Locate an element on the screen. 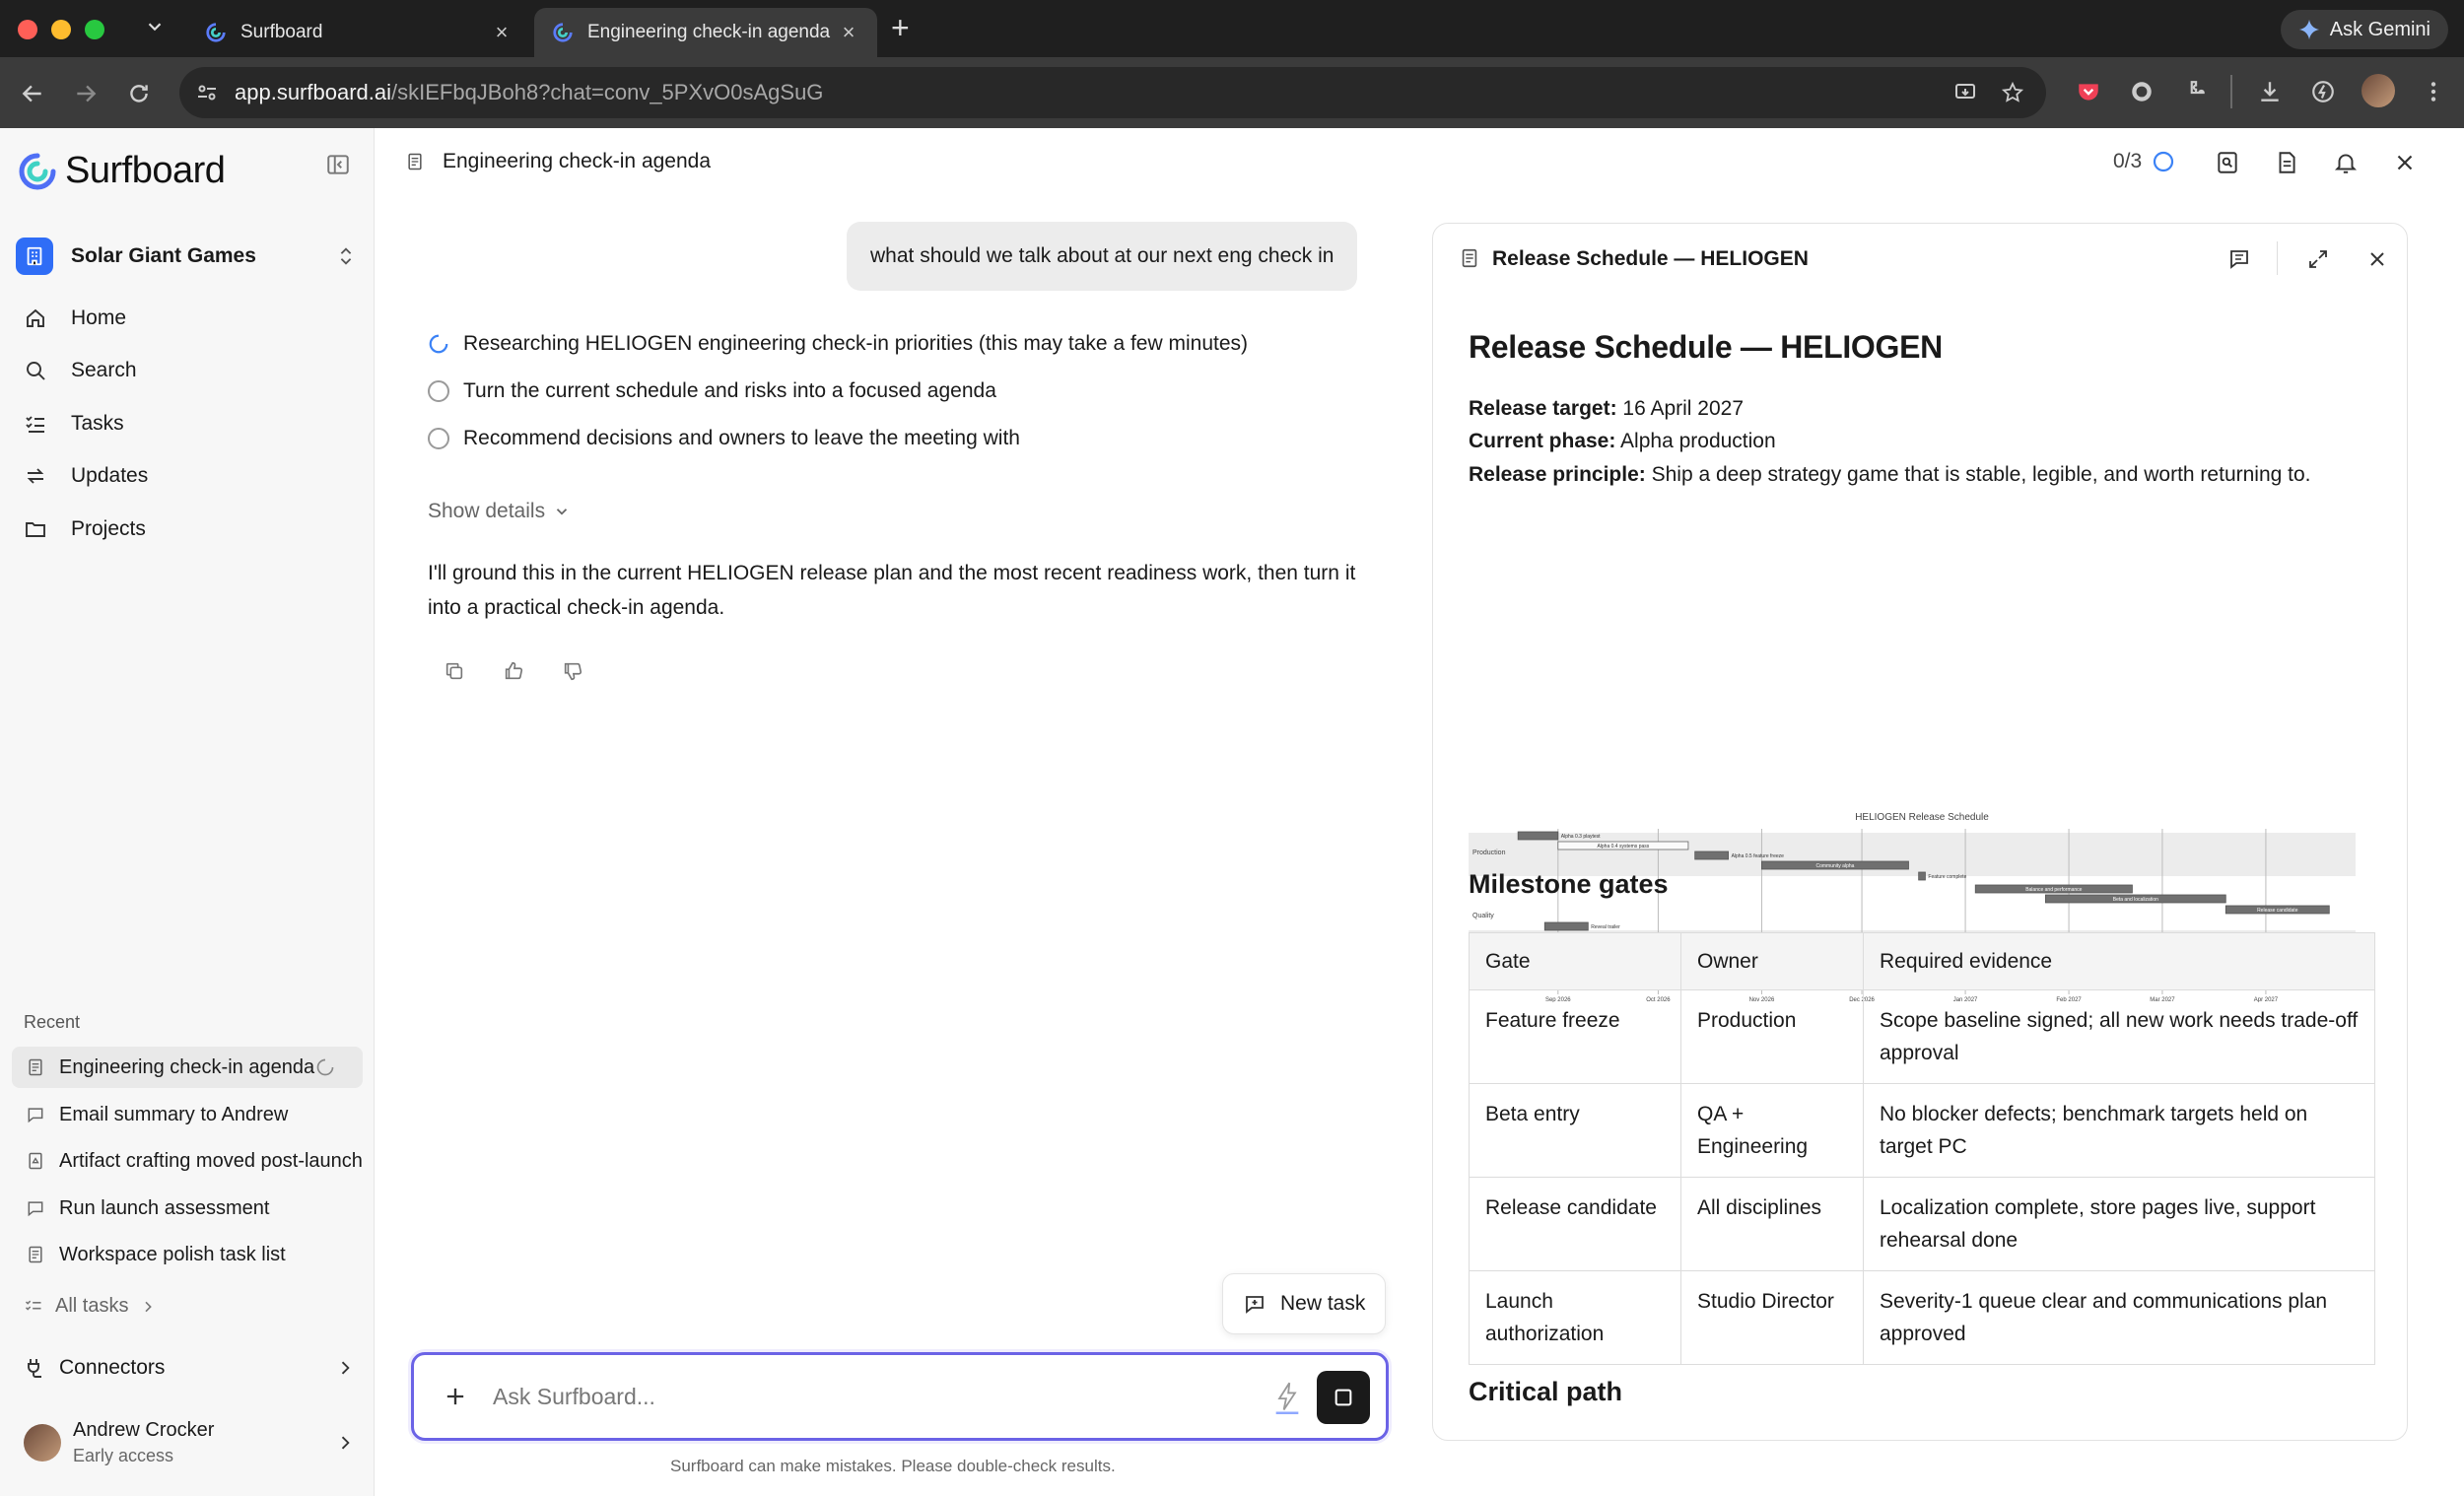  meta-label: Release principle: is located at coordinates (1557, 474).